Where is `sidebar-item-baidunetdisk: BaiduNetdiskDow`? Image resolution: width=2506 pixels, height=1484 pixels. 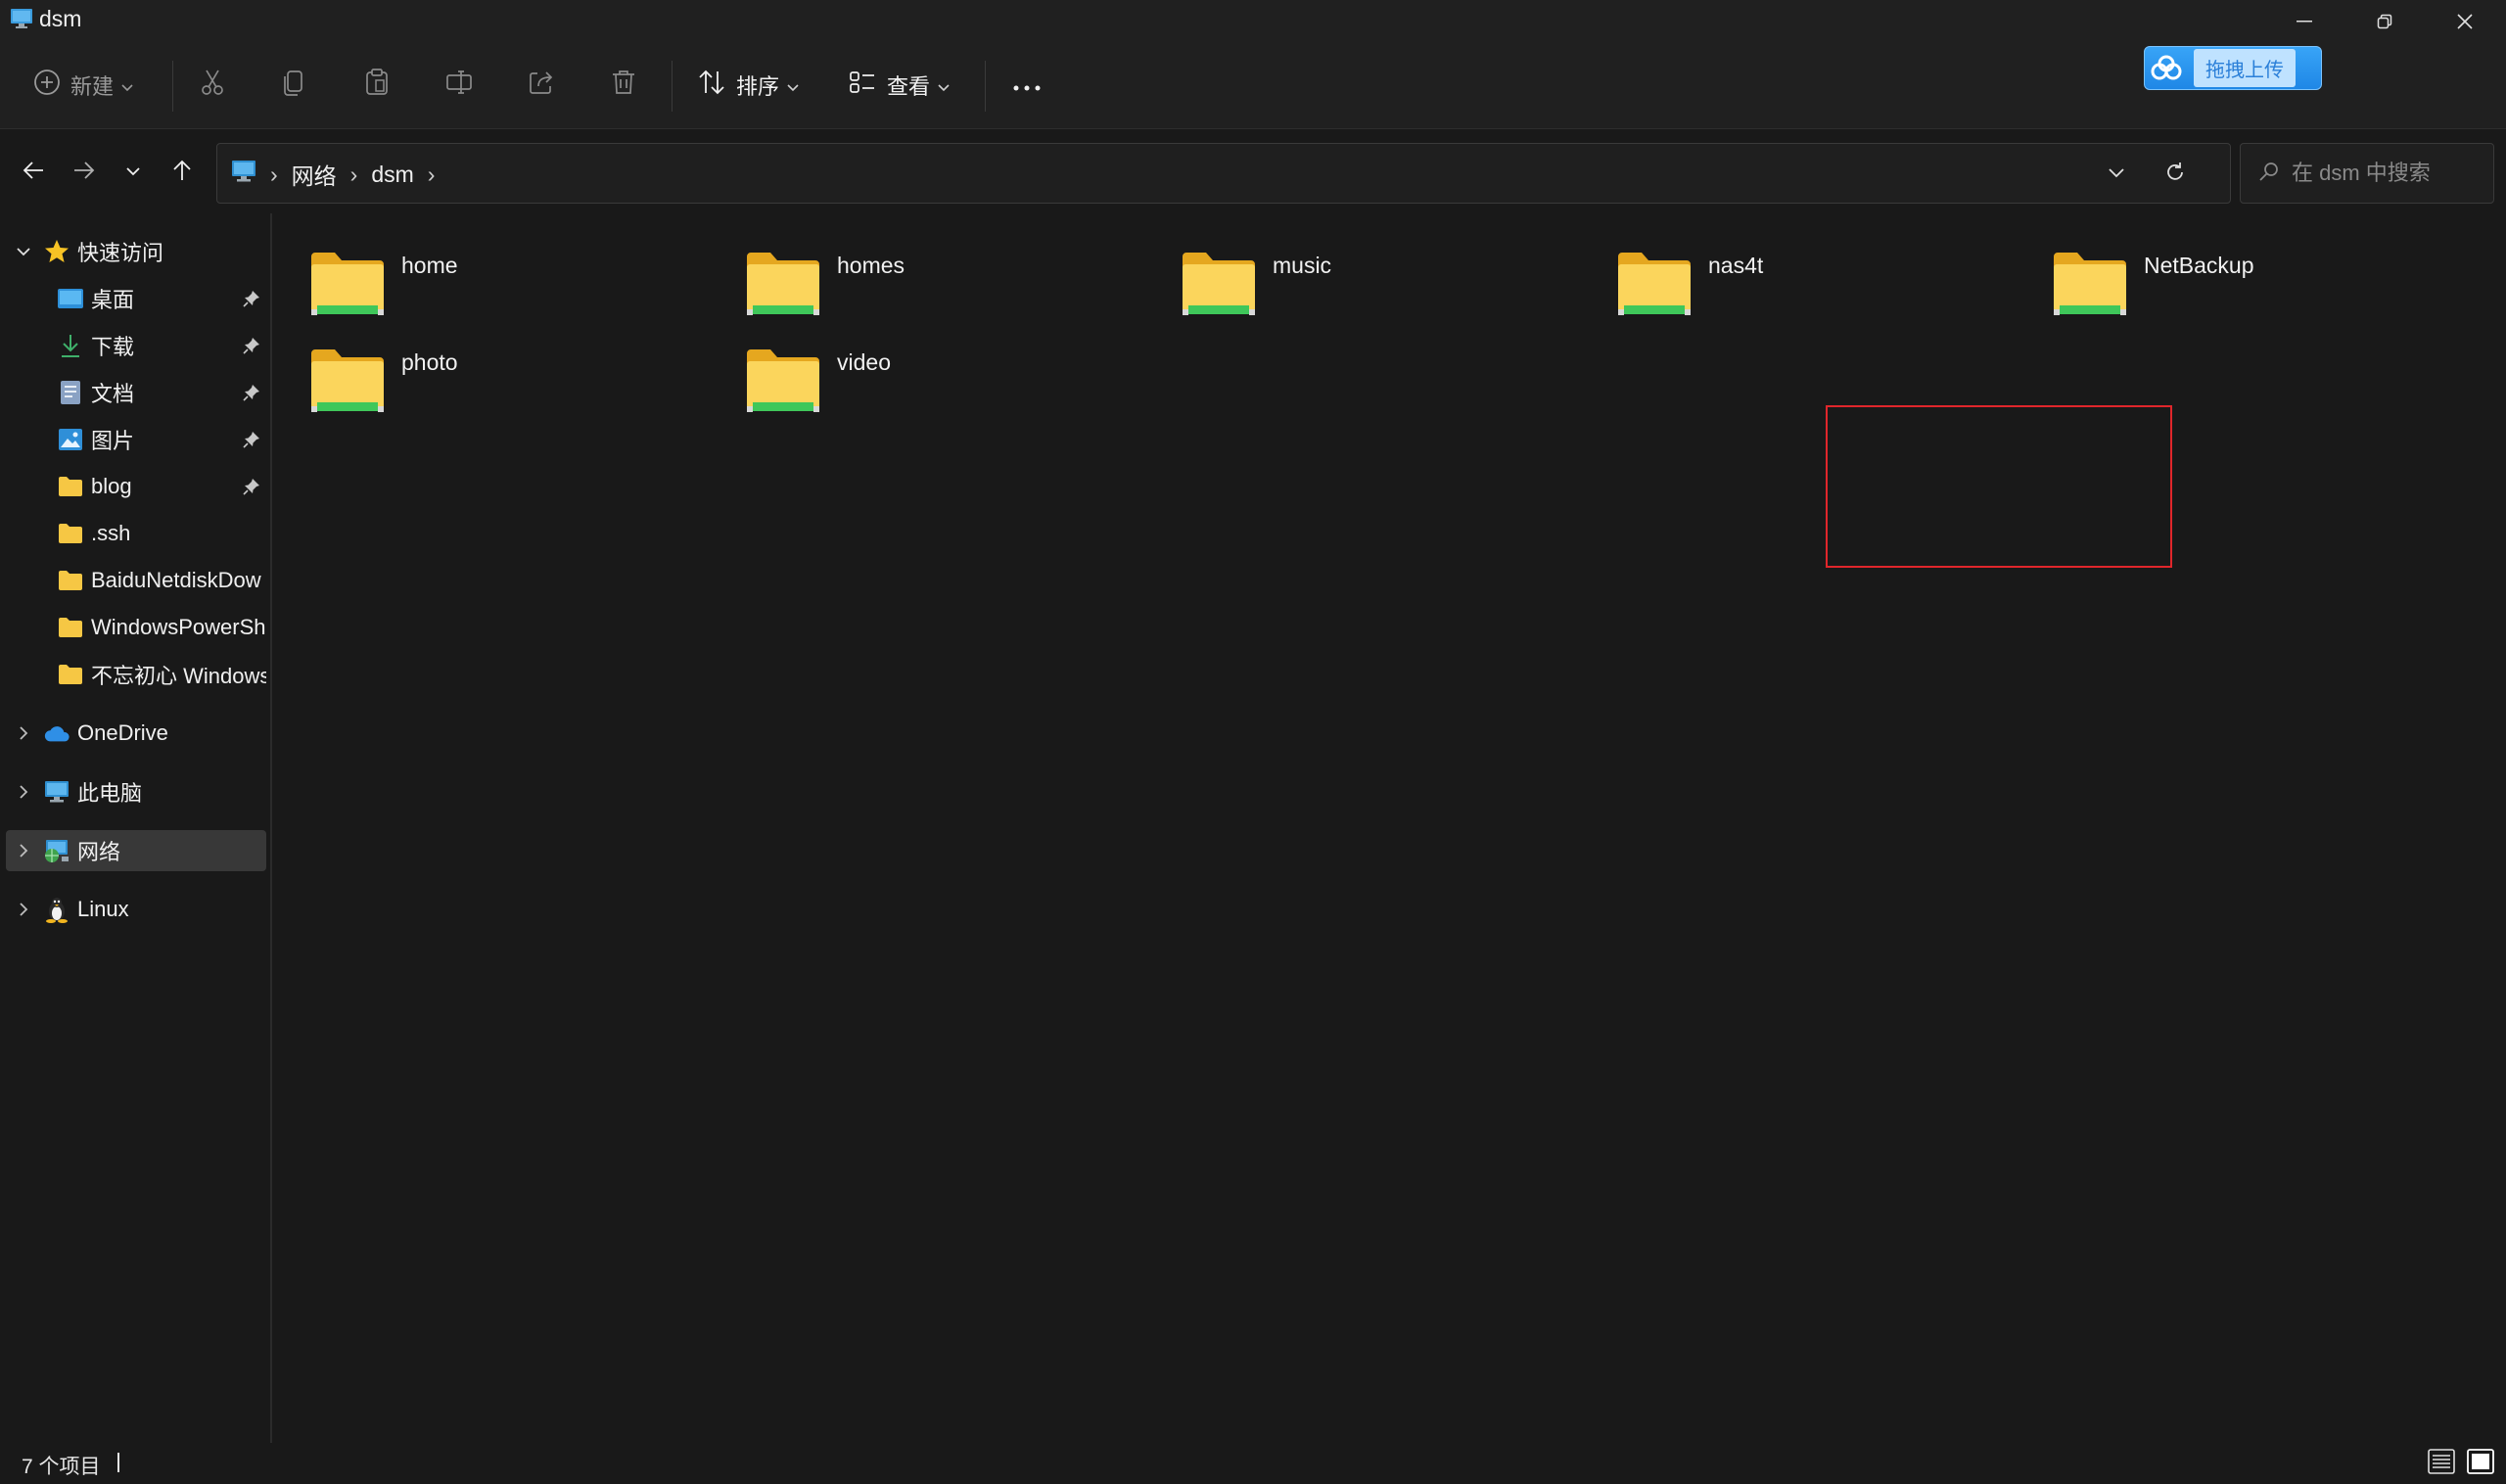
sidebar-item-baidunetdisk: BaiduNetdiskDow is located at coordinates (133, 580).